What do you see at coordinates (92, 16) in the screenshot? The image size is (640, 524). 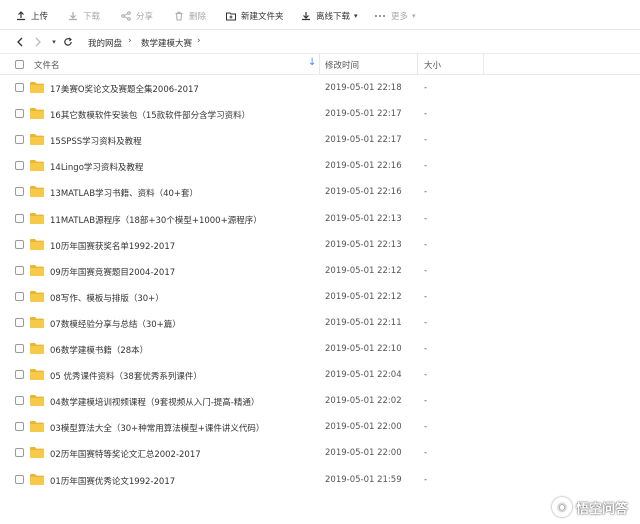 I see `download-label: 下载` at bounding box center [92, 16].